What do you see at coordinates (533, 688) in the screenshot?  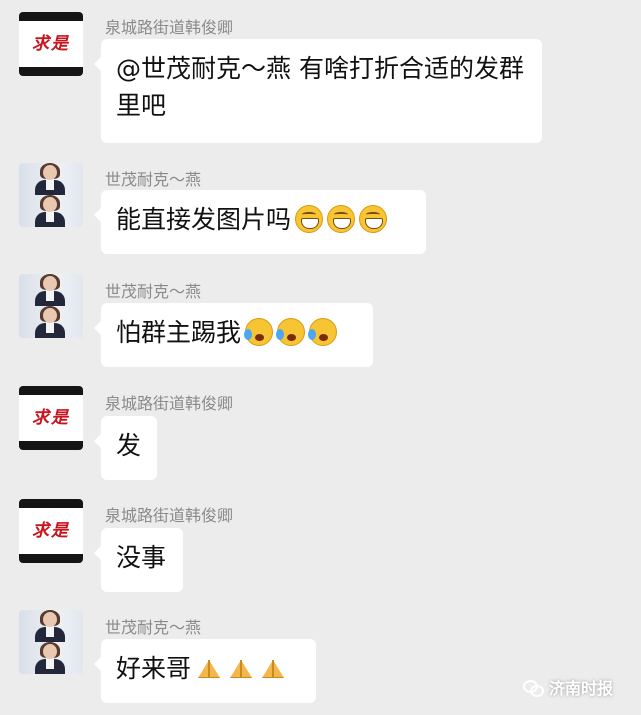 I see `wechat-icon` at bounding box center [533, 688].